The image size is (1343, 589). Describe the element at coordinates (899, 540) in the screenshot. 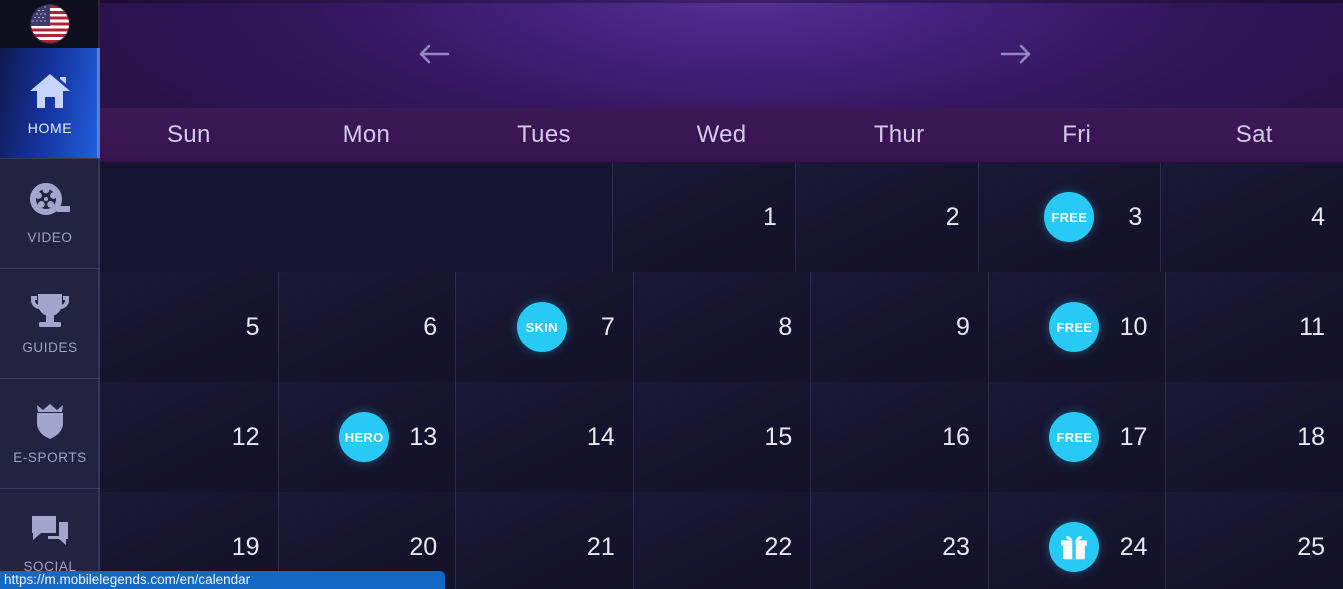

I see `calendar-day-cell: 23` at that location.